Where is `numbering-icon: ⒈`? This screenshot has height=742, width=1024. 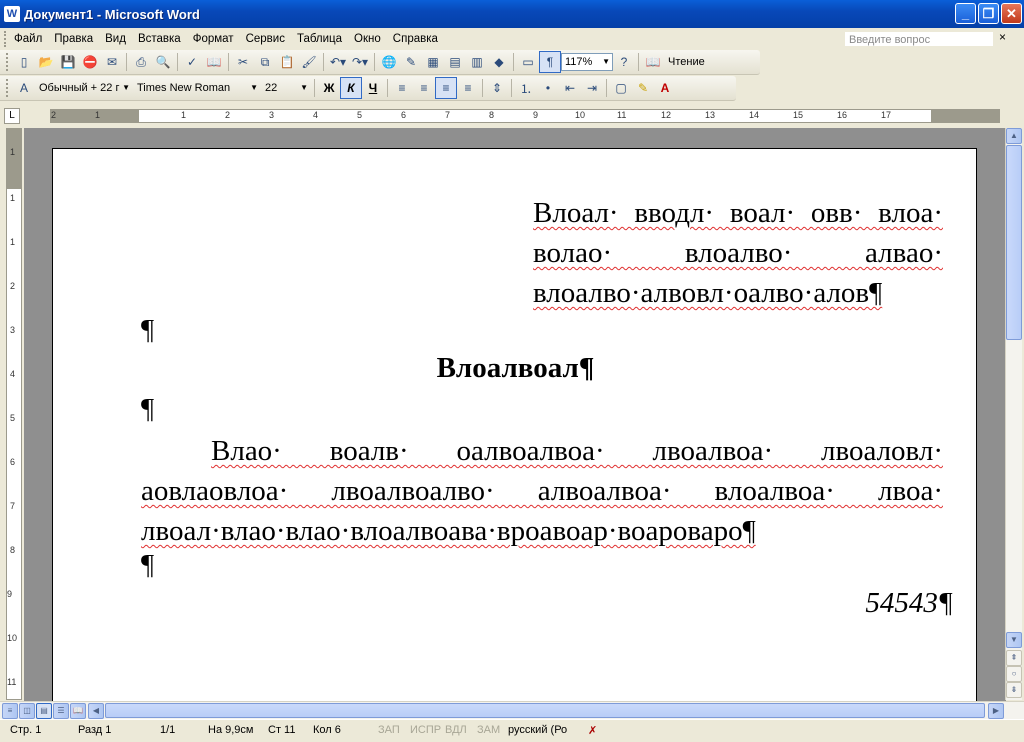 numbering-icon: ⒈ is located at coordinates (526, 88).